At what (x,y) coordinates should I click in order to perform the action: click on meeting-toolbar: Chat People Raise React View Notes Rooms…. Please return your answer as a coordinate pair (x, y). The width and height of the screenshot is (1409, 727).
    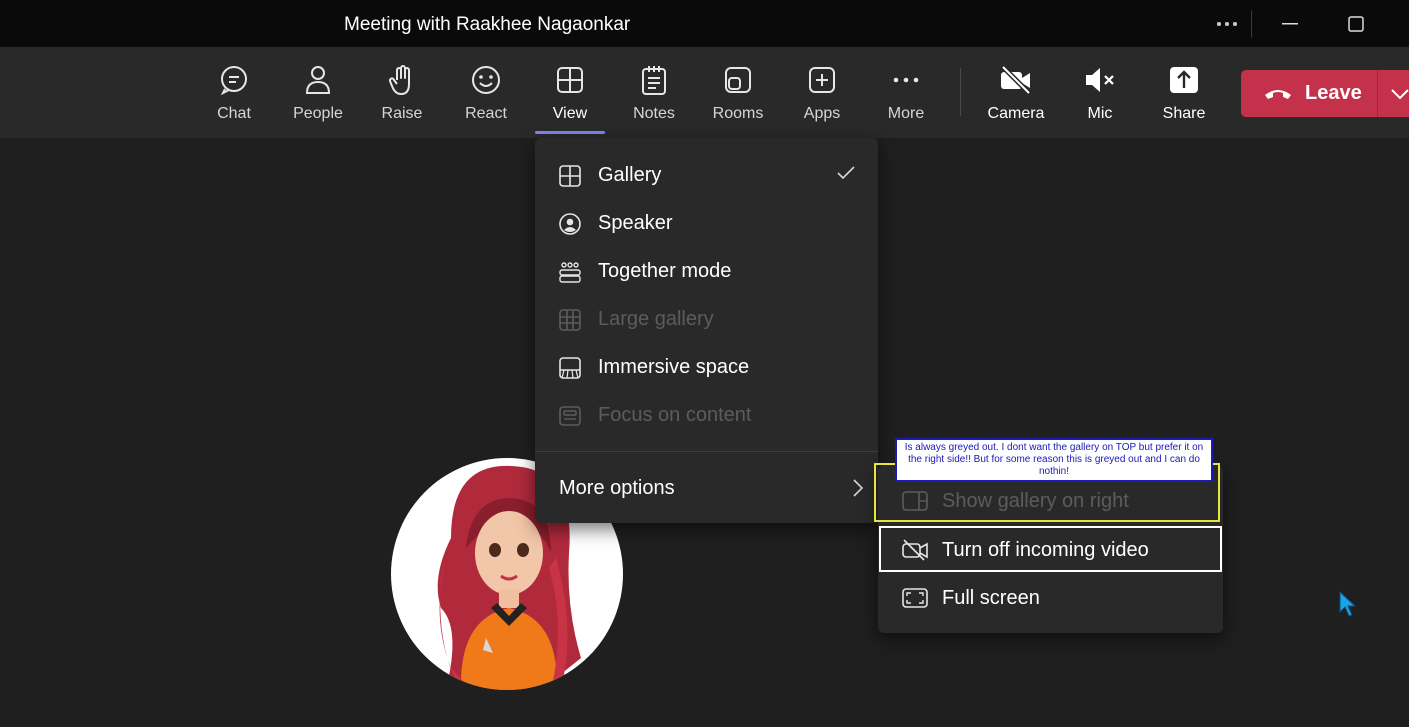
    Looking at the image, I should click on (704, 92).